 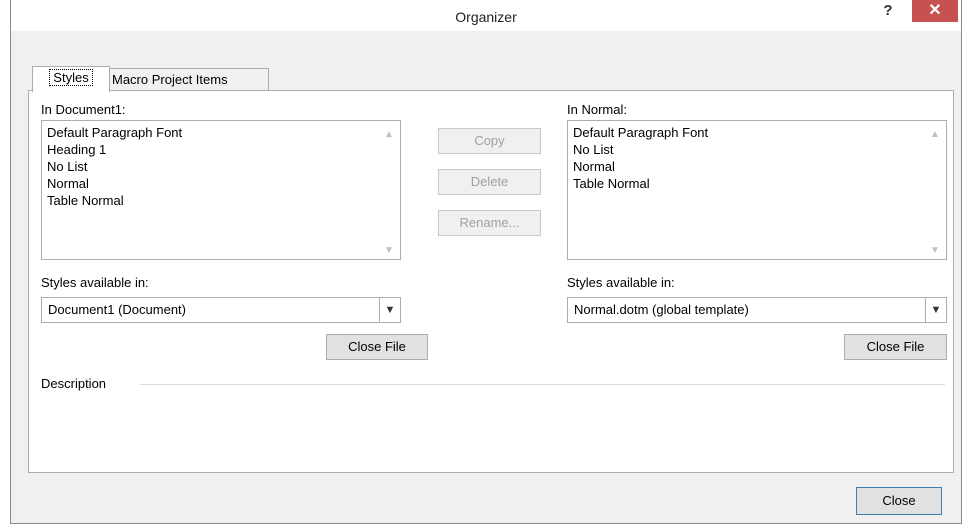 What do you see at coordinates (221, 310) in the screenshot?
I see `left-styles-available-select: Document1 (Document) ▼` at bounding box center [221, 310].